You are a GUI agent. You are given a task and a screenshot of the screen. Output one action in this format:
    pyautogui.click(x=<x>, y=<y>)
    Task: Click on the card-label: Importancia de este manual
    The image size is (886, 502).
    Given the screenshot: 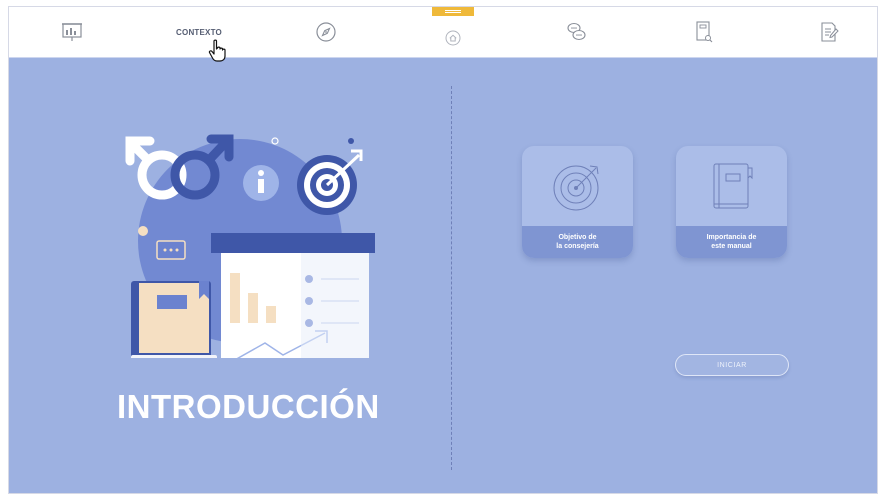 What is the action you would take?
    pyautogui.click(x=731, y=242)
    